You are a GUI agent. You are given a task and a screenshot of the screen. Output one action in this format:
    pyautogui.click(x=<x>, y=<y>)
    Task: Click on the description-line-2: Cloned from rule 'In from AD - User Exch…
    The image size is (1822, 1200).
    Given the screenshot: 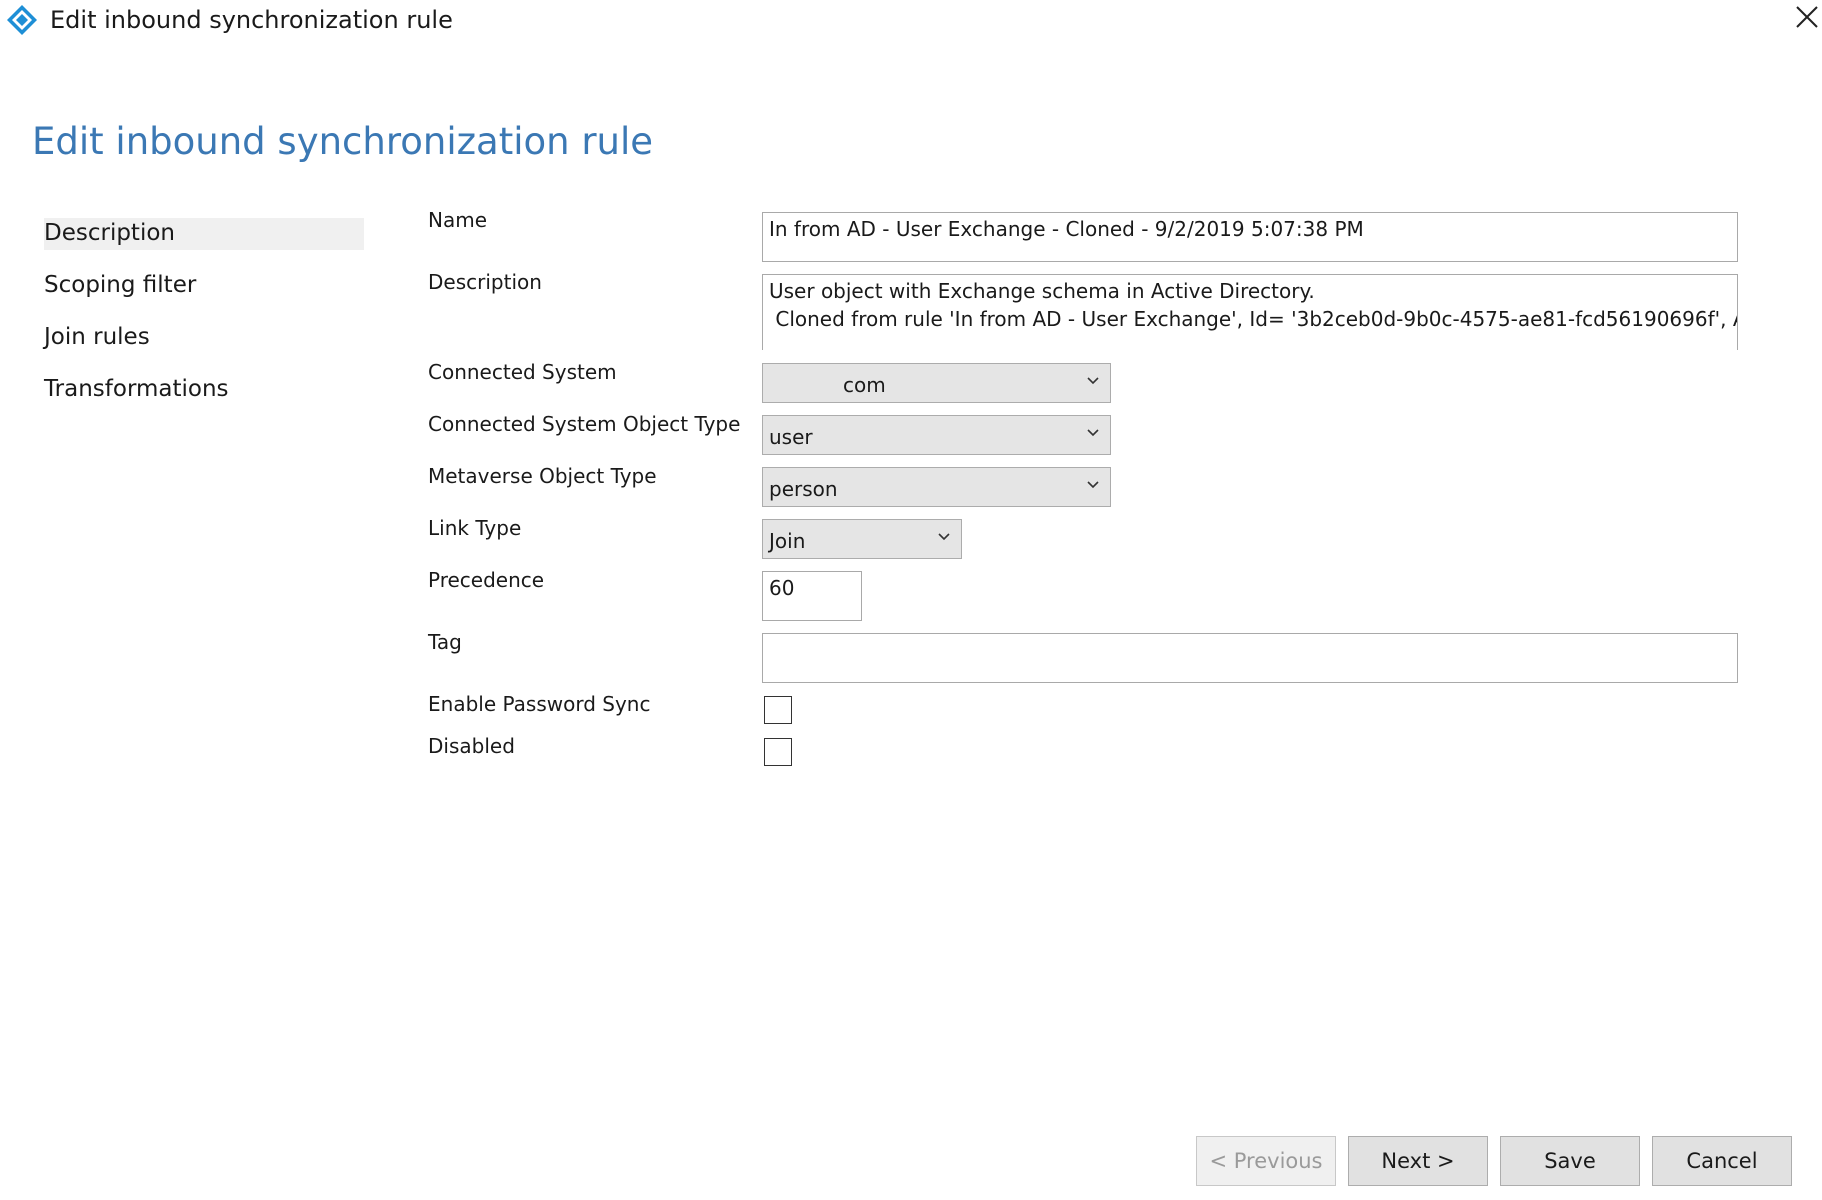 What is the action you would take?
    pyautogui.click(x=1256, y=319)
    